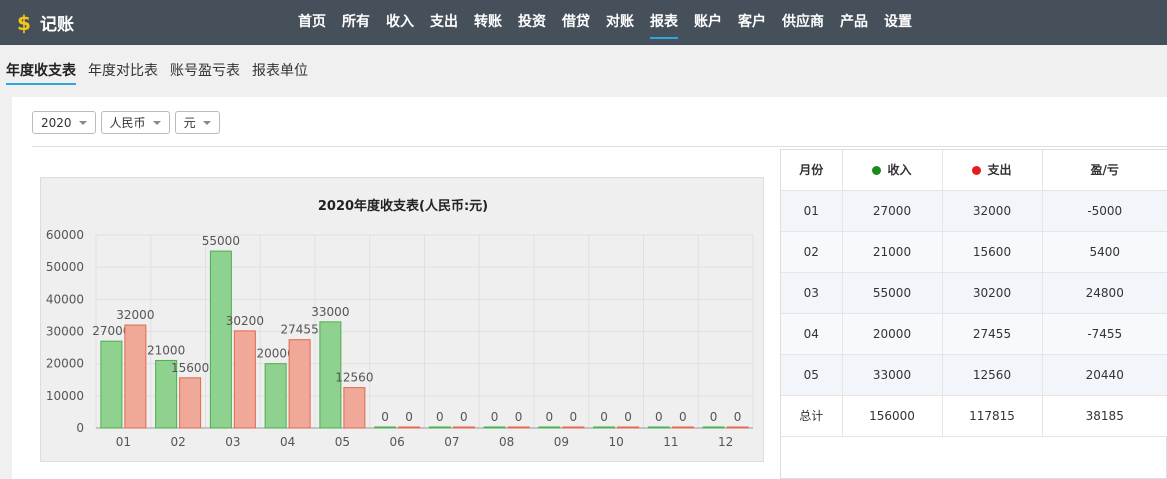 The image size is (1167, 479). I want to click on filter-bar: 2020 人民币 元, so click(126, 122).